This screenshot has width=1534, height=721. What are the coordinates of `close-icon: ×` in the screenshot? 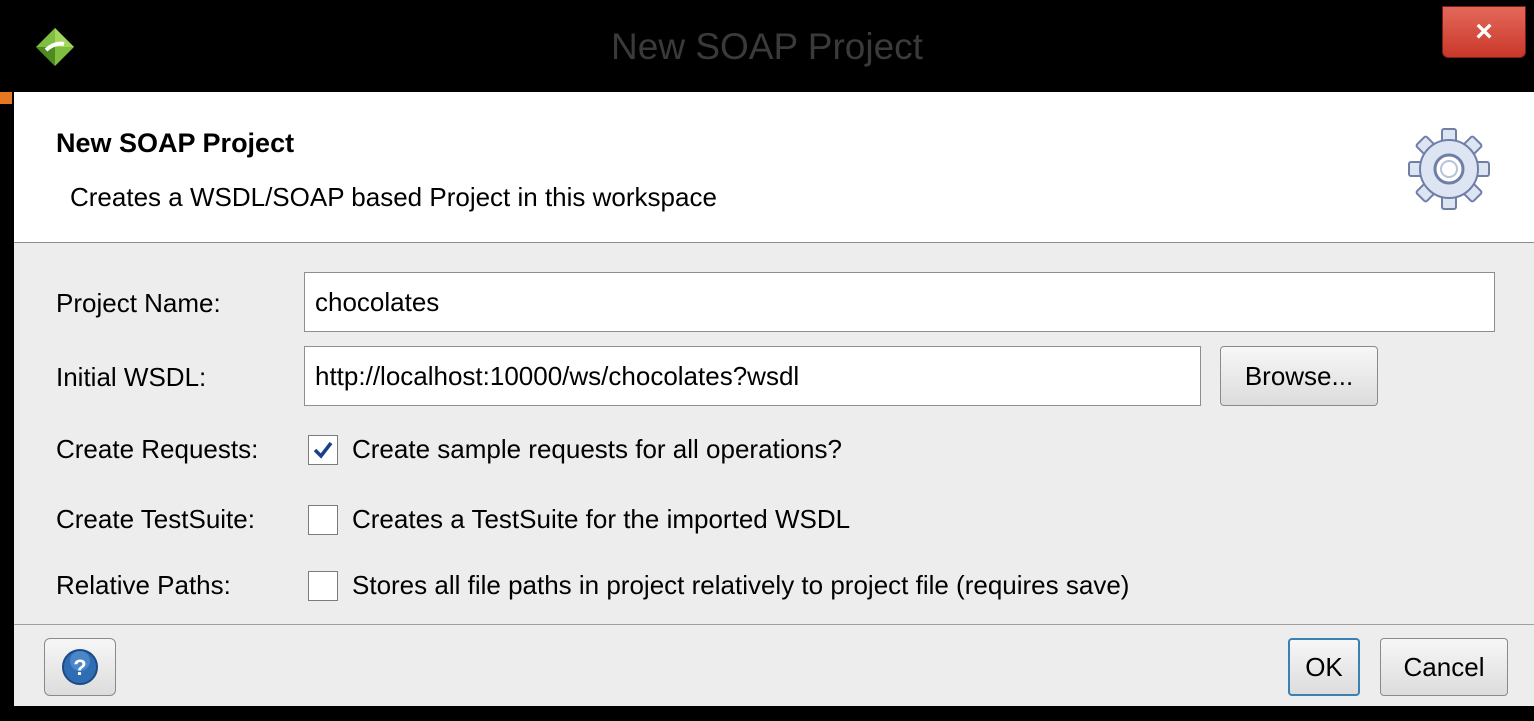 It's located at (1484, 31).